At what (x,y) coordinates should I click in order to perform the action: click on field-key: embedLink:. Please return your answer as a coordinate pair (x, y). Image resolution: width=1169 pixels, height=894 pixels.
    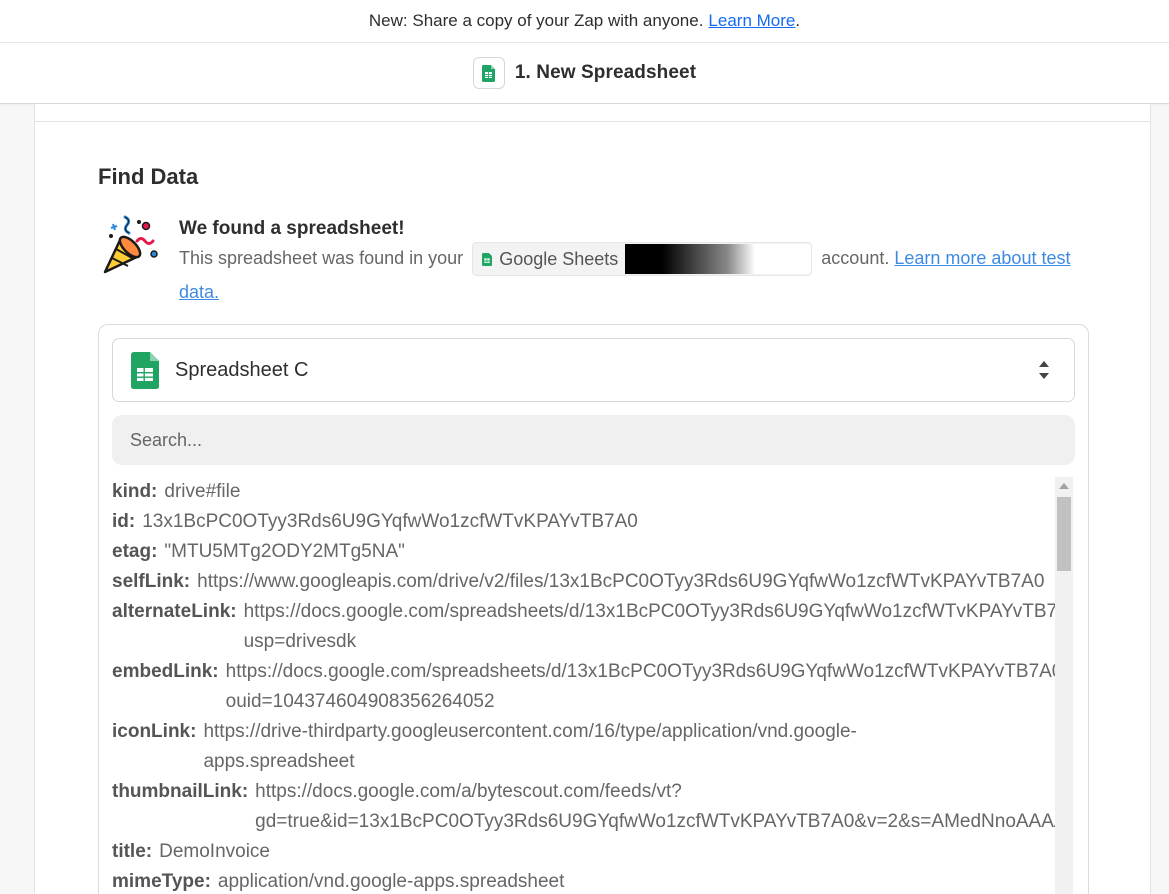
    Looking at the image, I should click on (165, 671).